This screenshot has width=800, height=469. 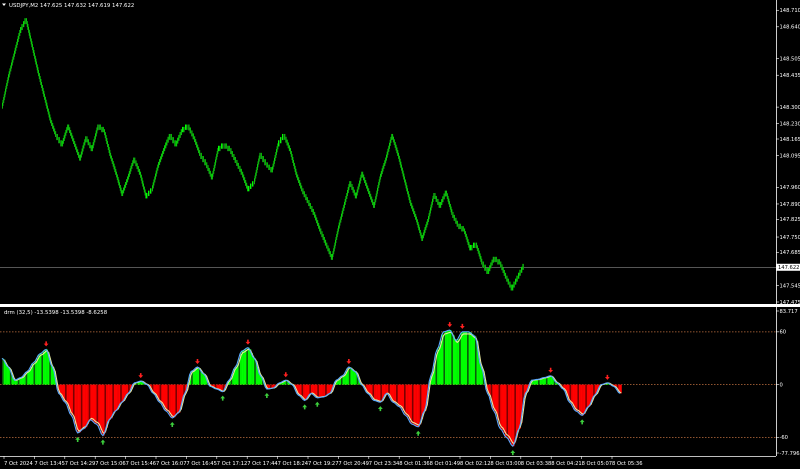 I want to click on indicator-axis: 83.717600-60-77.7965, so click(x=788, y=381).